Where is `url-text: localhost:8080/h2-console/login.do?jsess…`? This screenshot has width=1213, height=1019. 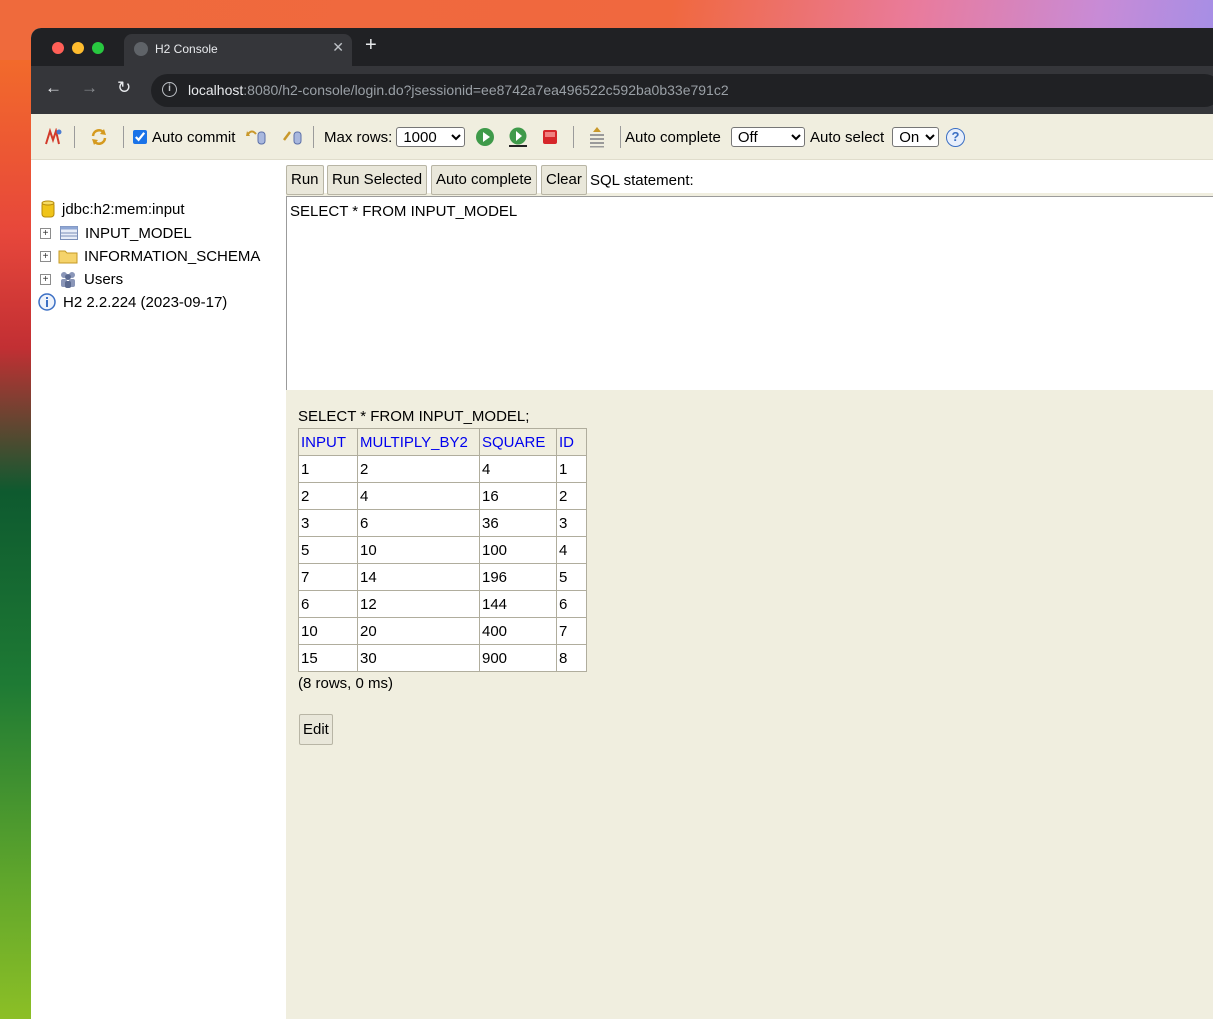 url-text: localhost:8080/h2-console/login.do?jsess… is located at coordinates (458, 90).